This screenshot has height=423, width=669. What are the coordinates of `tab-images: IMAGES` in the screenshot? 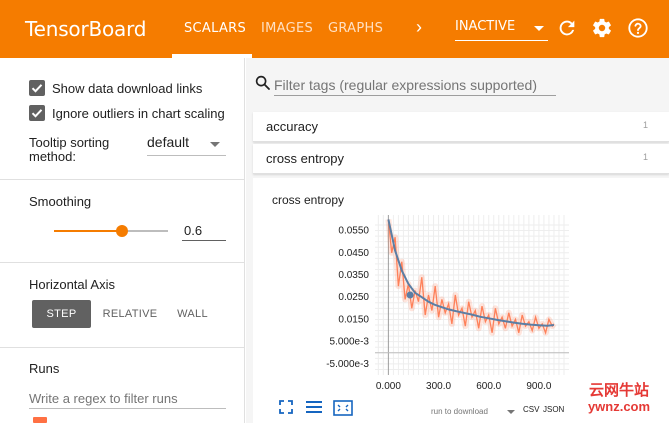 It's located at (287, 28).